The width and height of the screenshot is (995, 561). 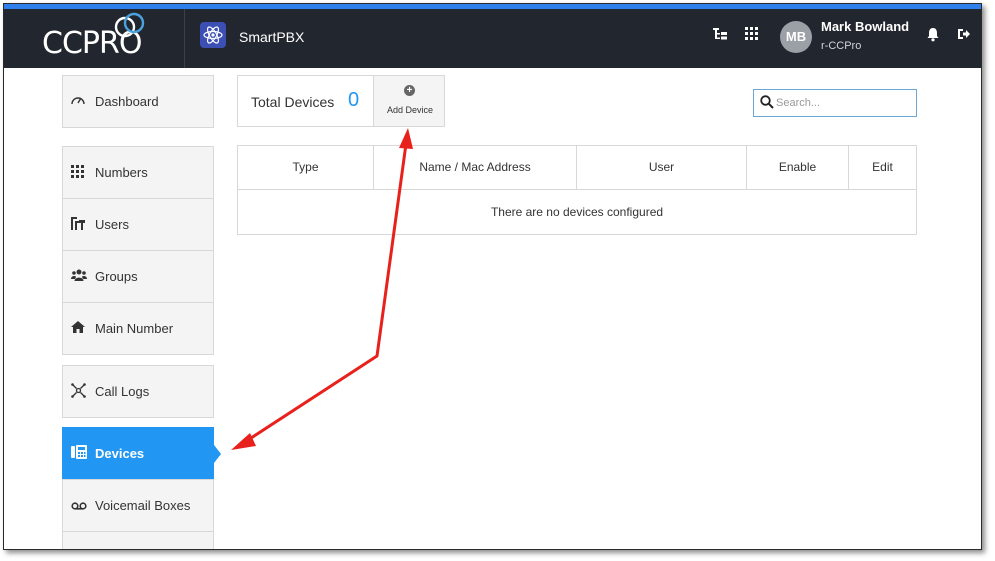 What do you see at coordinates (322, 289) in the screenshot?
I see `annotation-arrows` at bounding box center [322, 289].